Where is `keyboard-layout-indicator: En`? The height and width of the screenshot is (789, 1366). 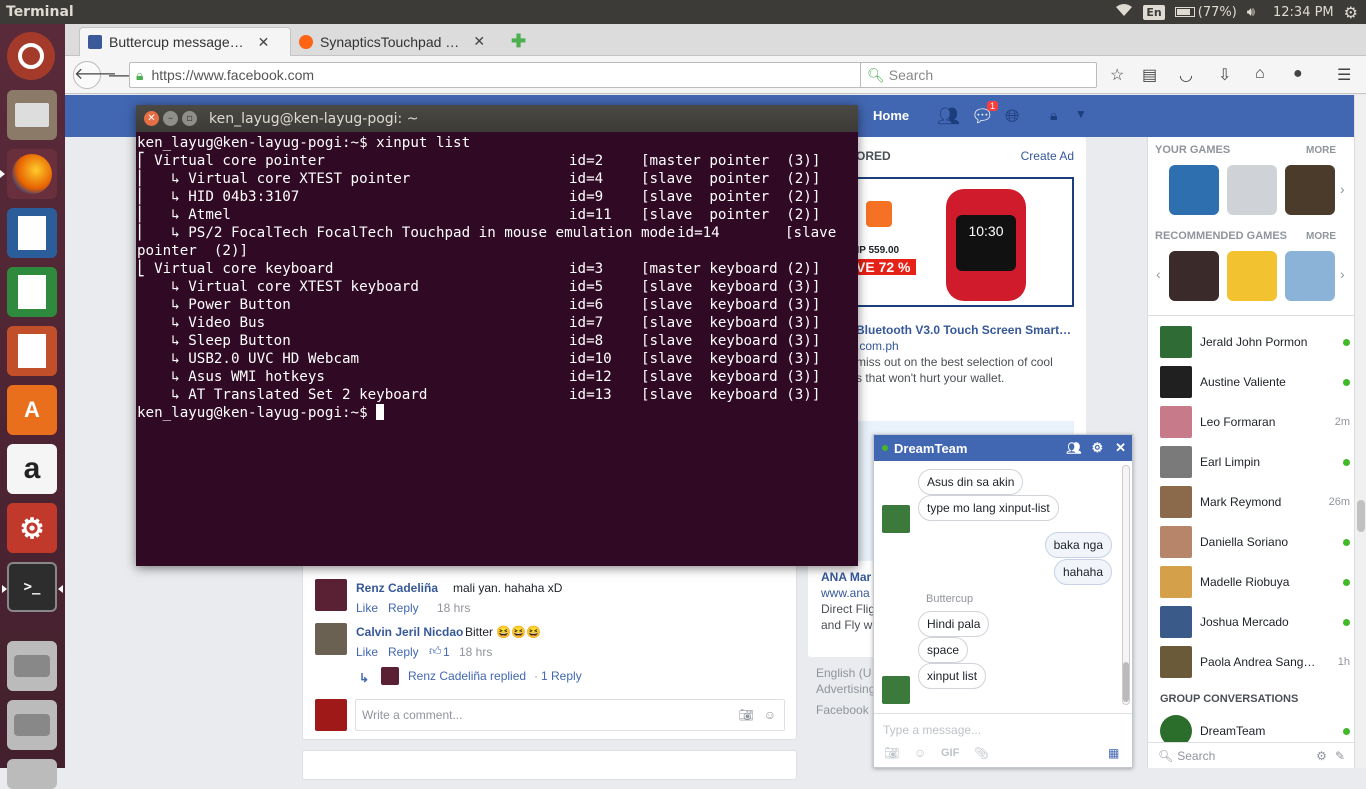
keyboard-layout-indicator: En is located at coordinates (1154, 12).